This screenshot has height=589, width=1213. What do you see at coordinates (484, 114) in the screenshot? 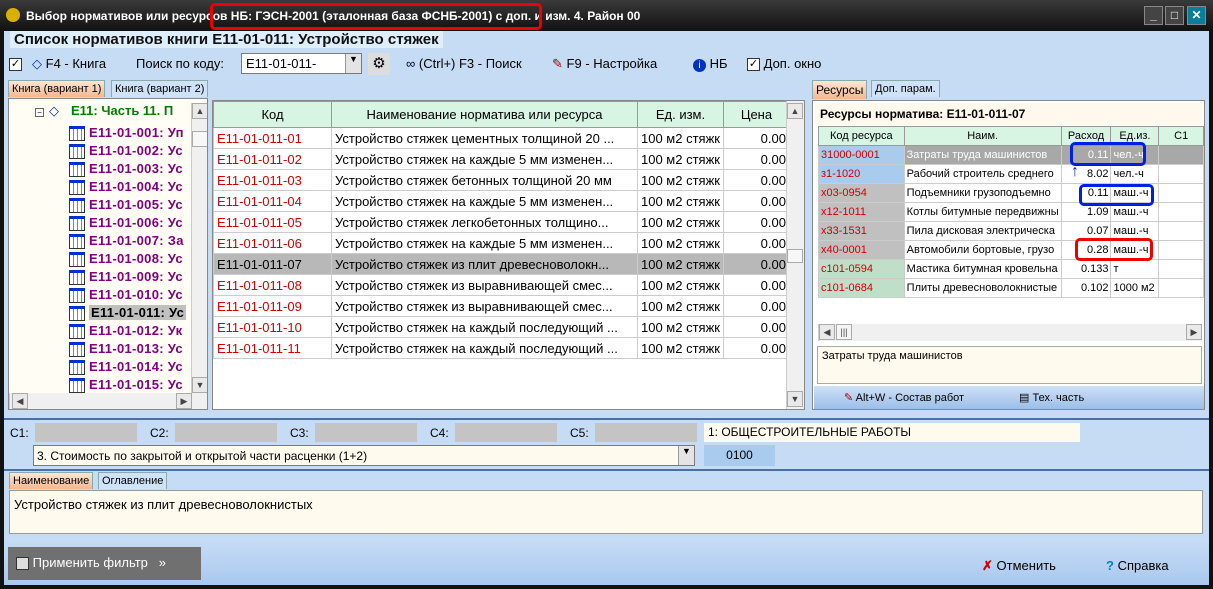
I see `column-header: Наименование норматива или ресурса` at bounding box center [484, 114].